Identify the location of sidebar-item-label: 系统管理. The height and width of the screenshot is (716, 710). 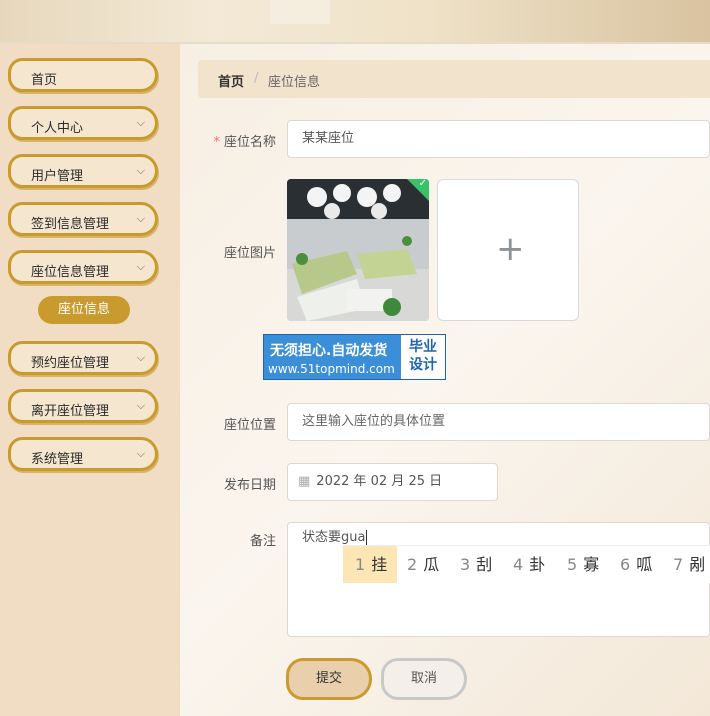
(57, 459).